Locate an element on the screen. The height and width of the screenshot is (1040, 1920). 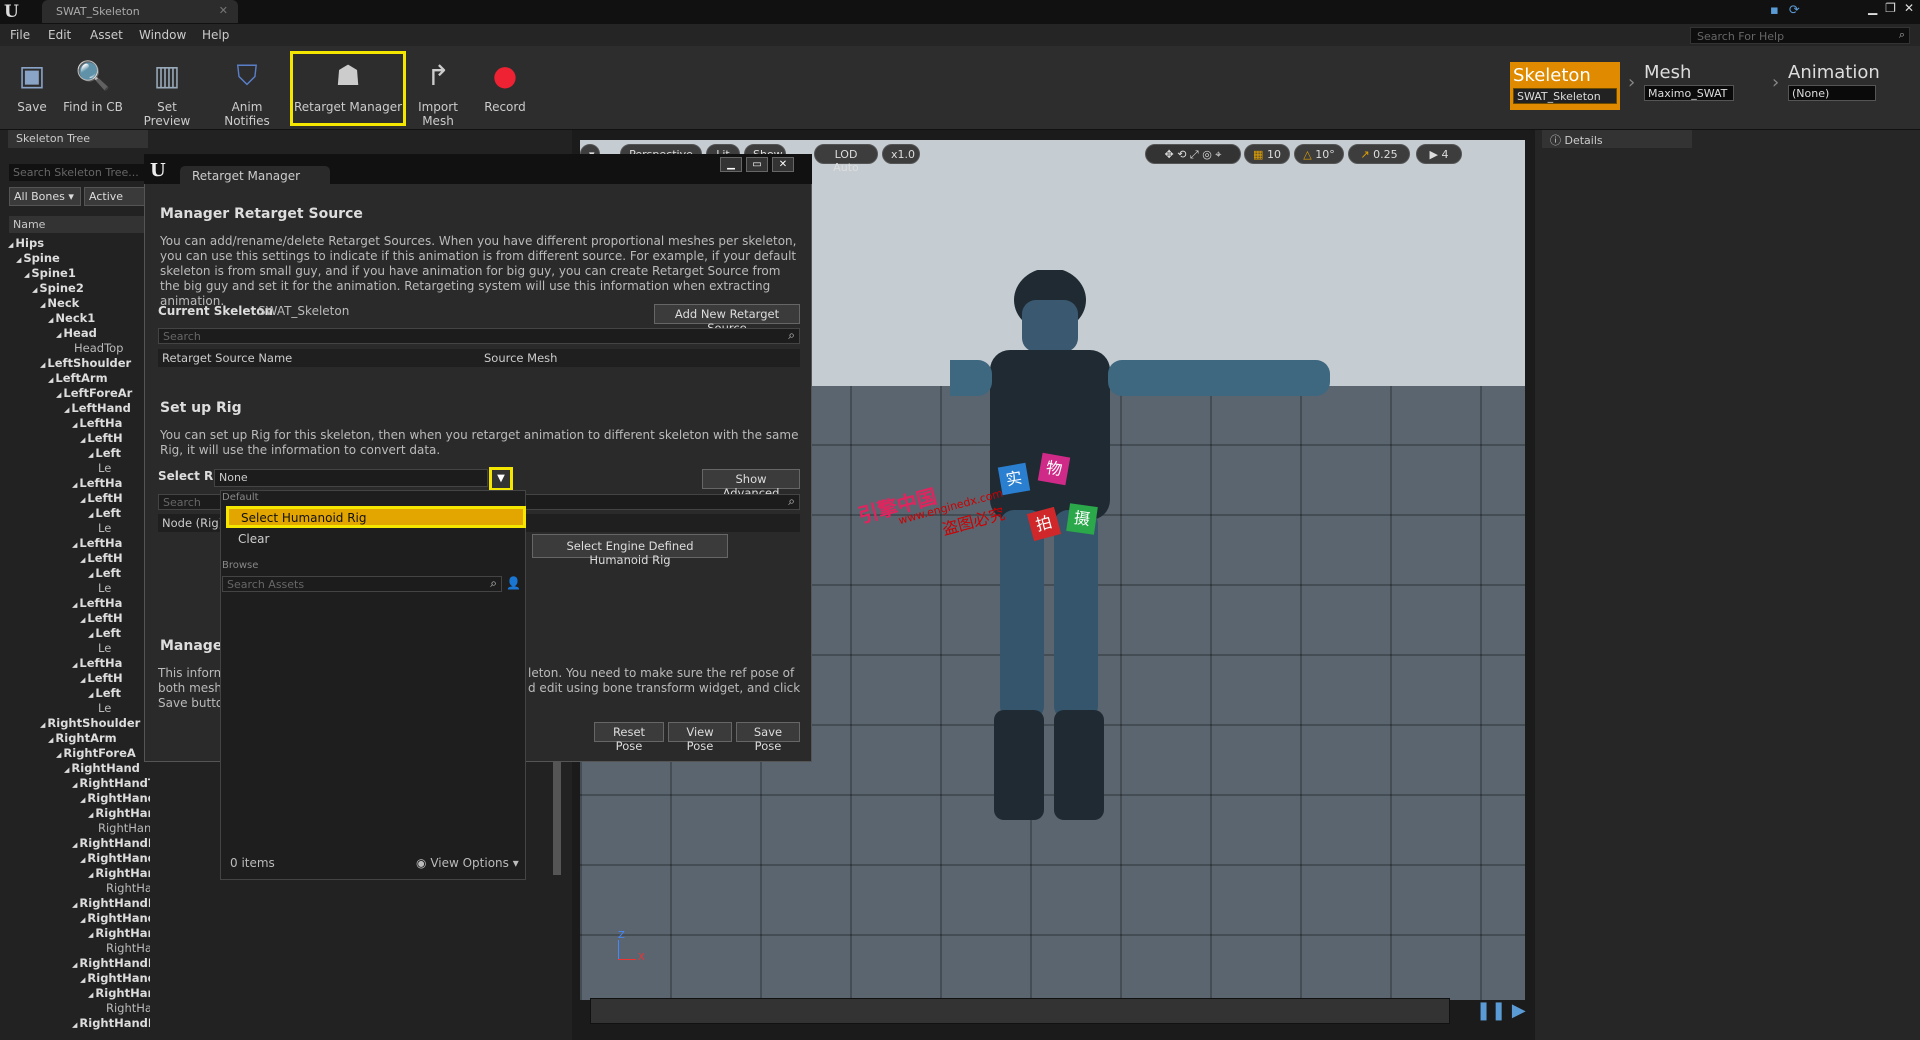
grid-snap-button: ▦ 10 is located at coordinates (1267, 154).